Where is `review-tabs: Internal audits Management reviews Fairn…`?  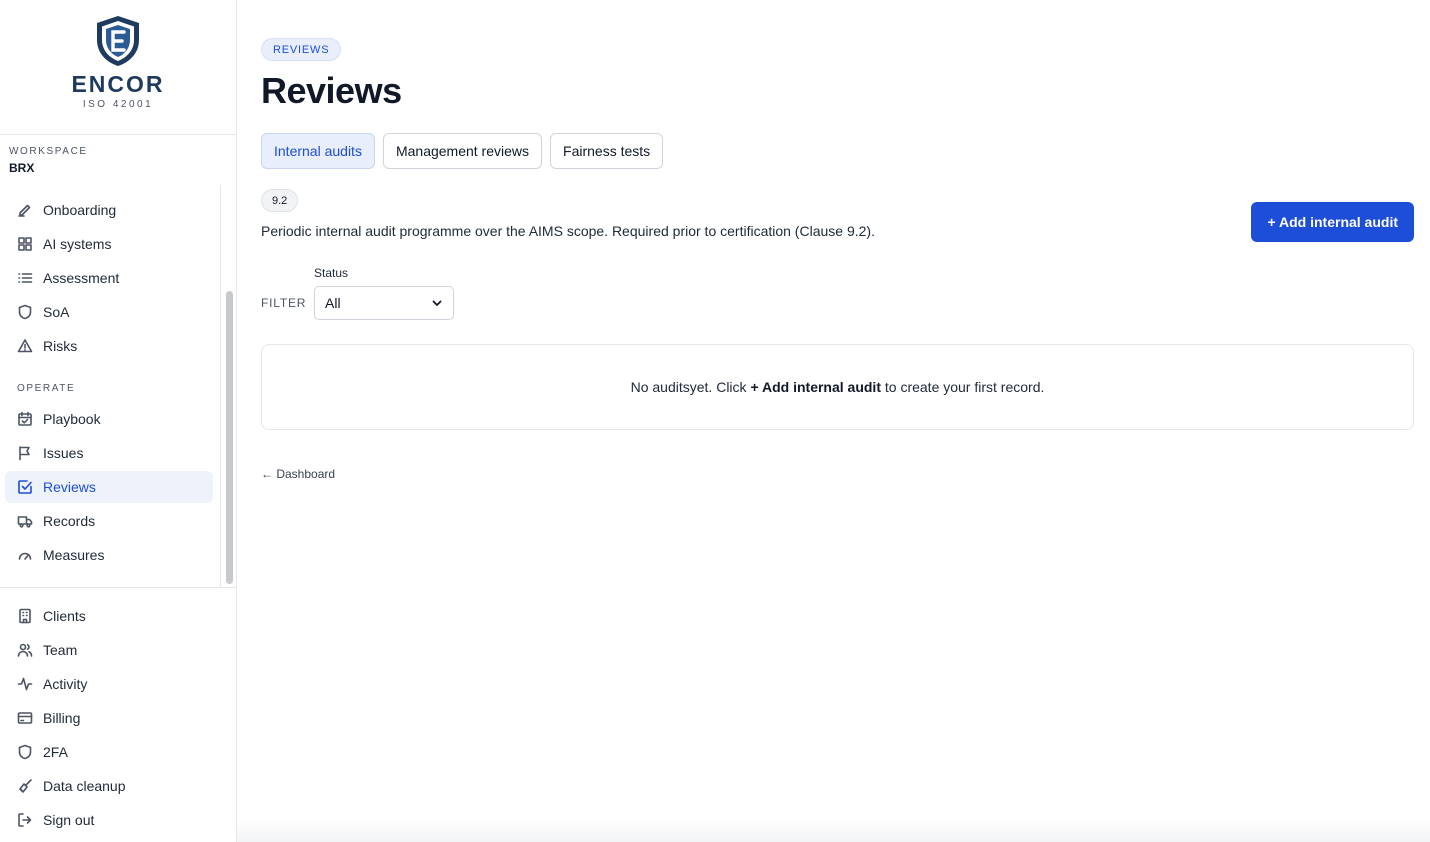 review-tabs: Internal audits Management reviews Fairn… is located at coordinates (462, 151).